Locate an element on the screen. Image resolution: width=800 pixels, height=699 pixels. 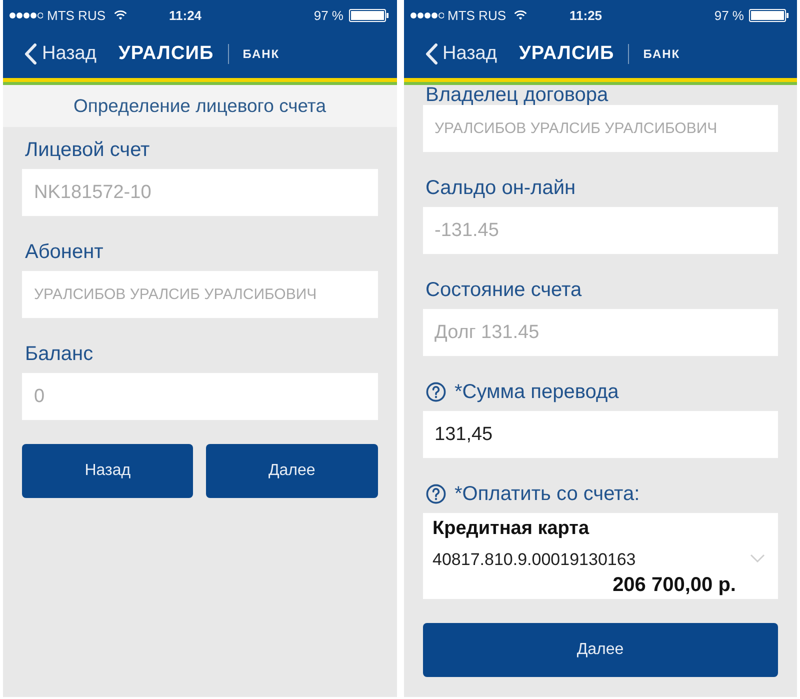
status-time: 11:25 is located at coordinates (586, 15).